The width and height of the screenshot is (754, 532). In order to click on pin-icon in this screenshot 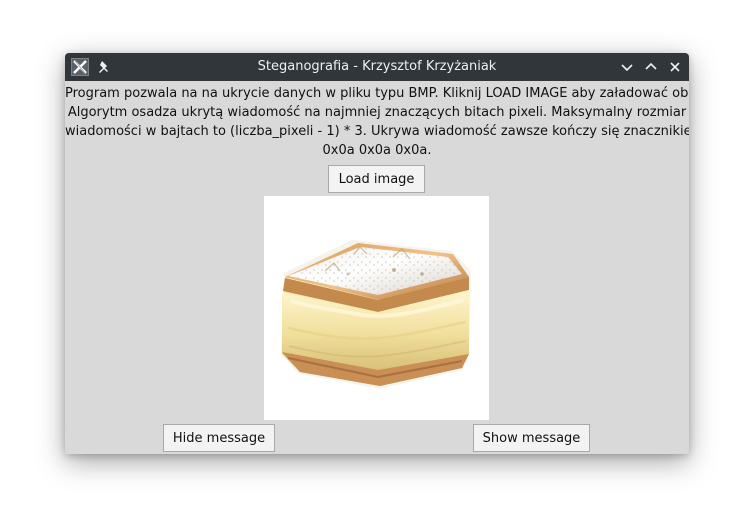, I will do `click(104, 67)`.